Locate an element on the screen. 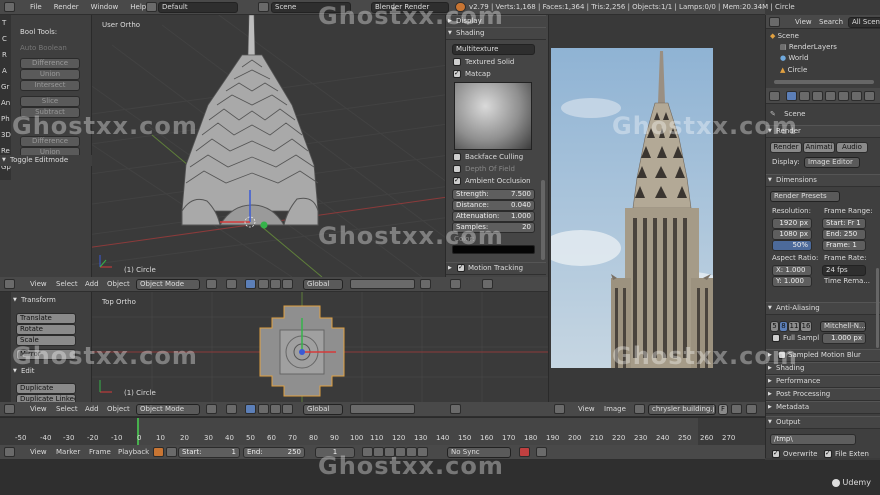 This screenshot has width=880, height=495. dimensions-section: Dimensions is located at coordinates (823, 180).